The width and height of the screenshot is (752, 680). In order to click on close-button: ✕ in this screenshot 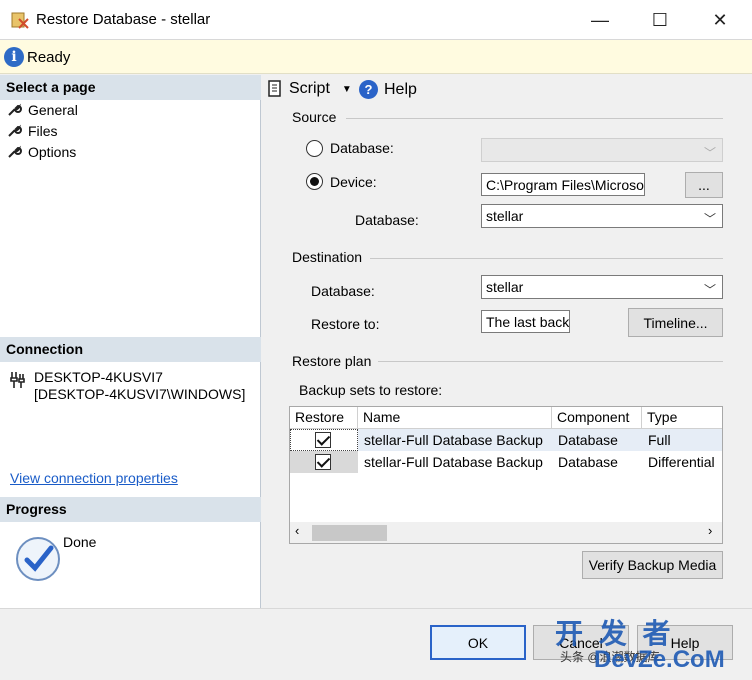, I will do `click(720, 20)`.